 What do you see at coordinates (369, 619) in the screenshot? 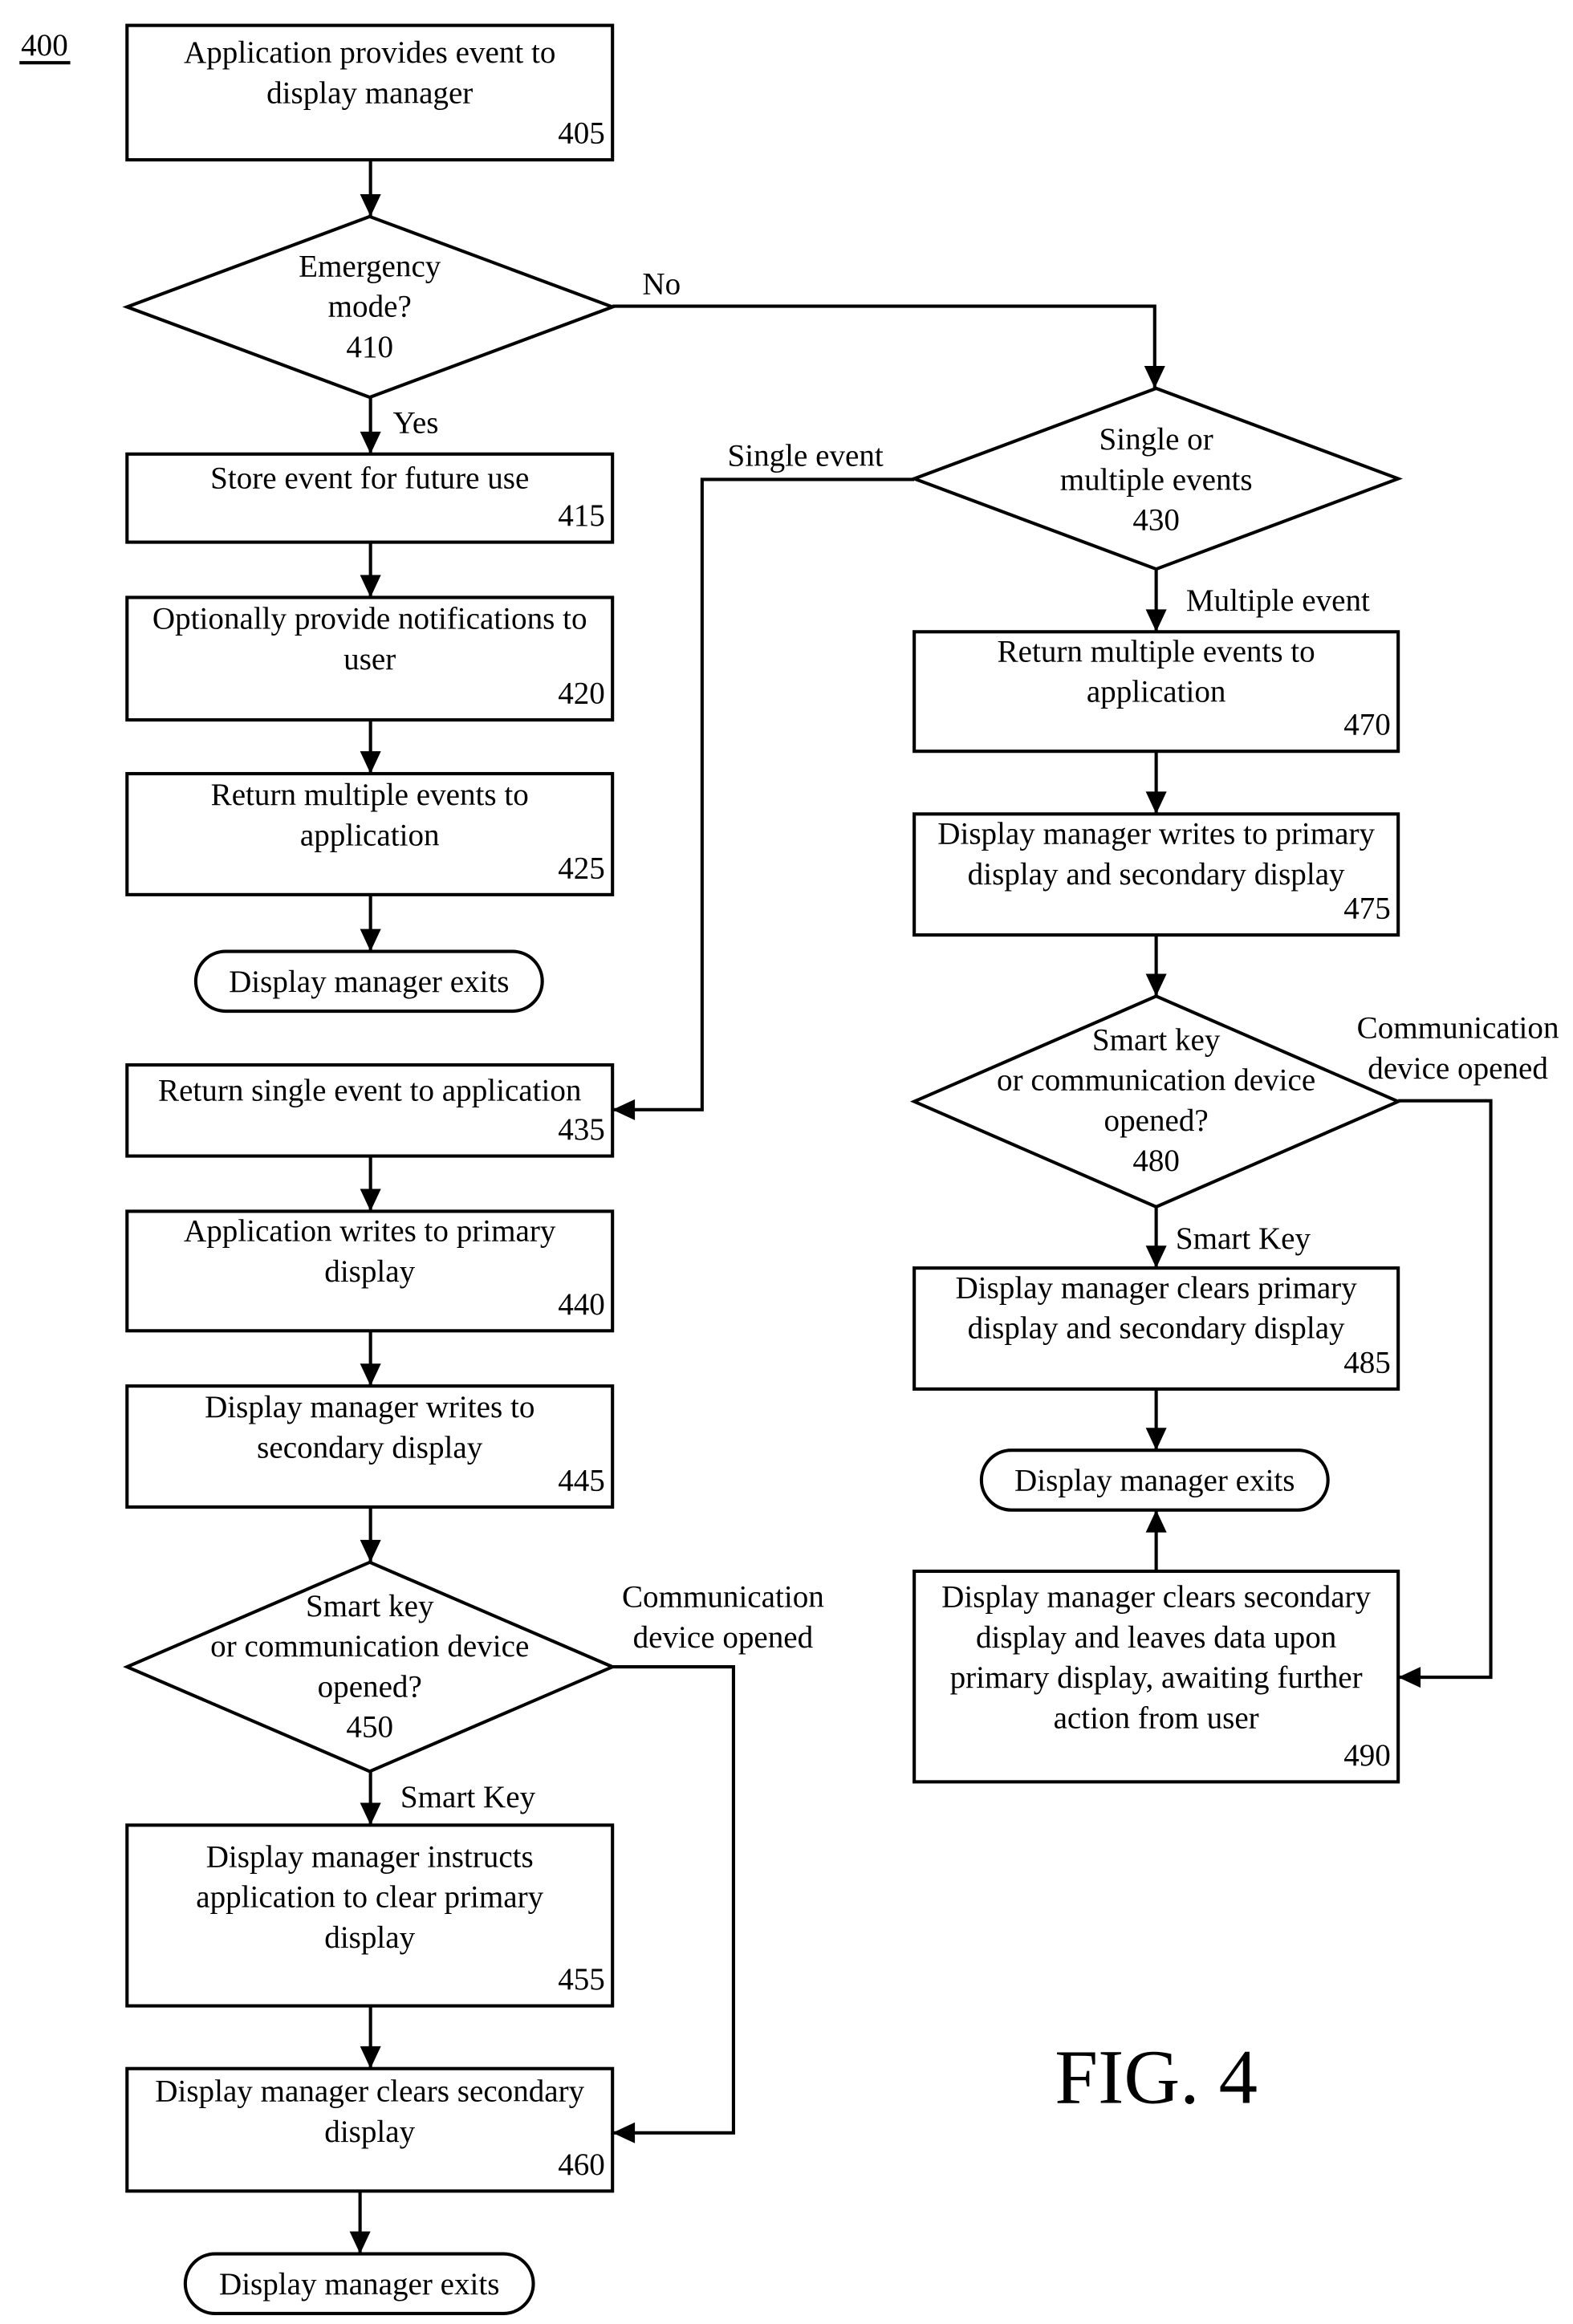
I see `node-text-line: Optionally provide notifications to` at bounding box center [369, 619].